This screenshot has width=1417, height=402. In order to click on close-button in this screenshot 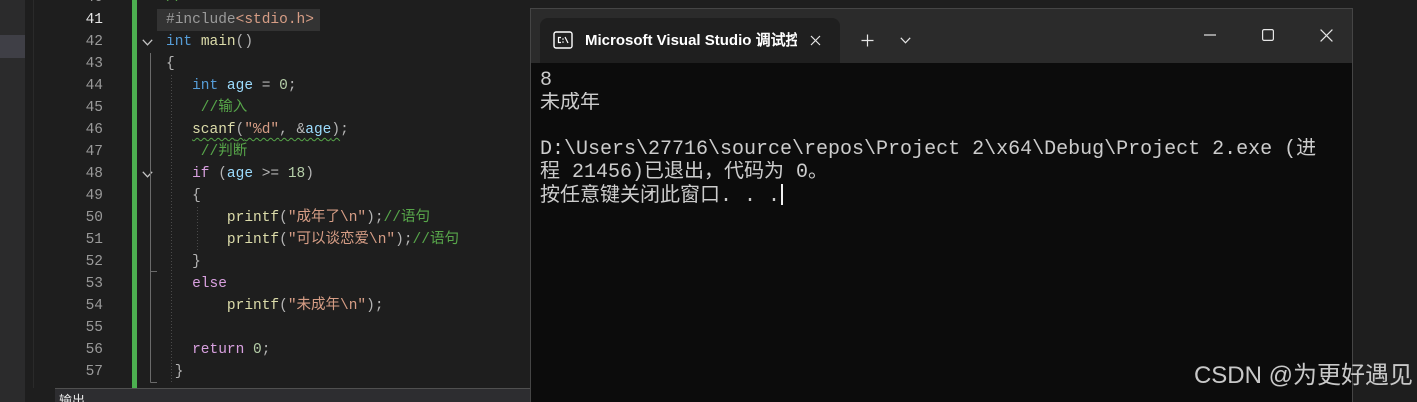, I will do `click(1326, 35)`.